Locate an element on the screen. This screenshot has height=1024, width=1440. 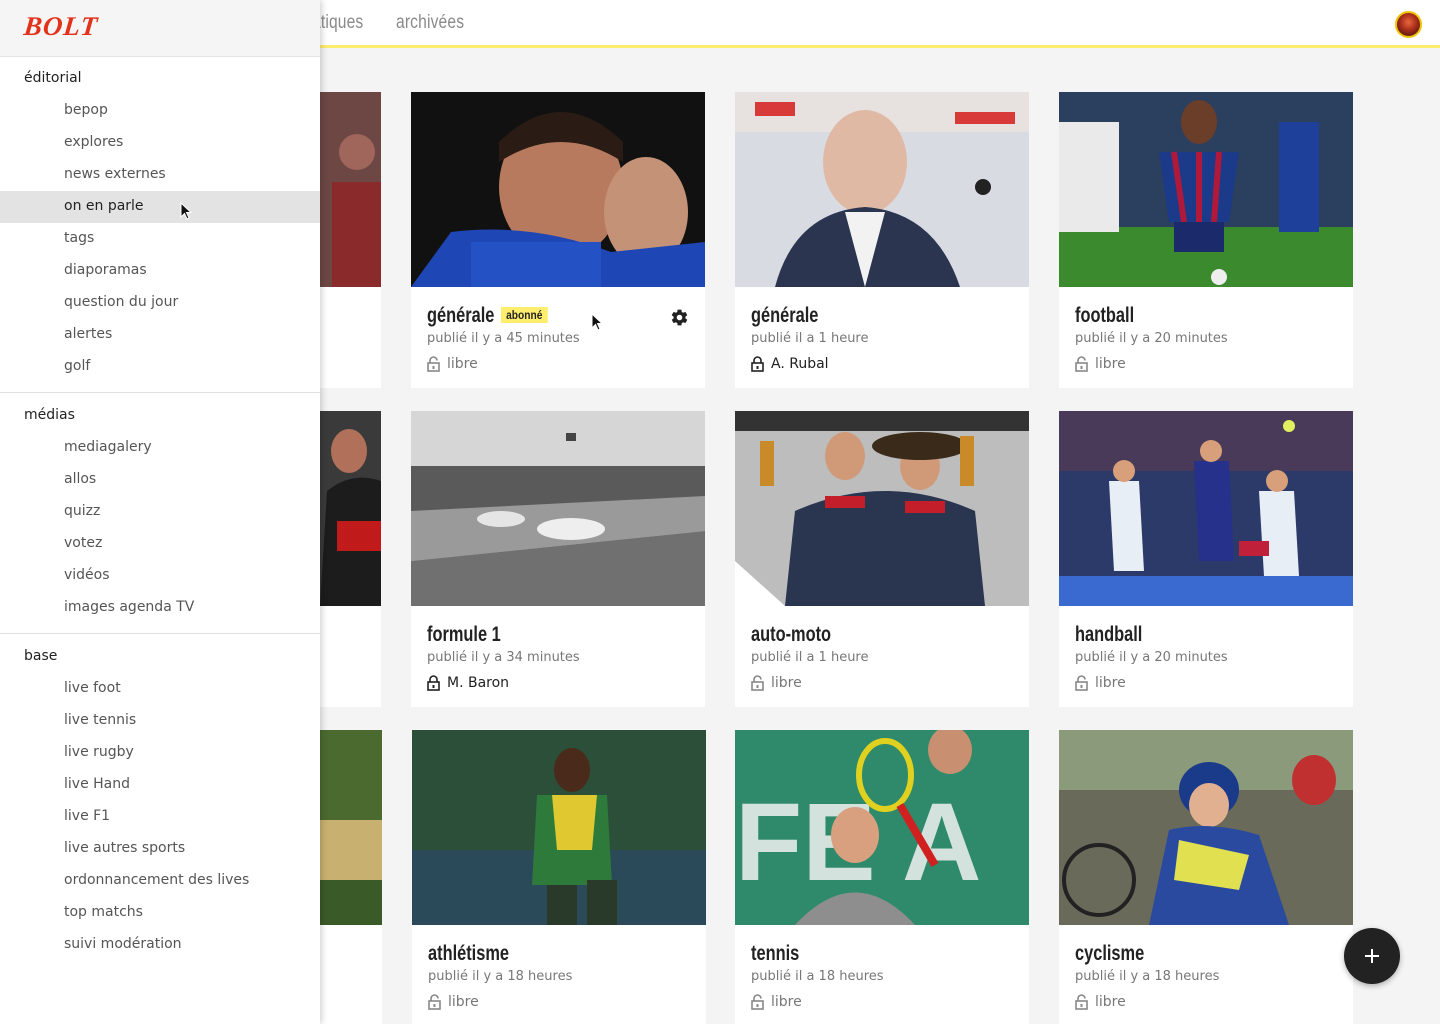
nav-item-label: live rugby is located at coordinates (99, 752).